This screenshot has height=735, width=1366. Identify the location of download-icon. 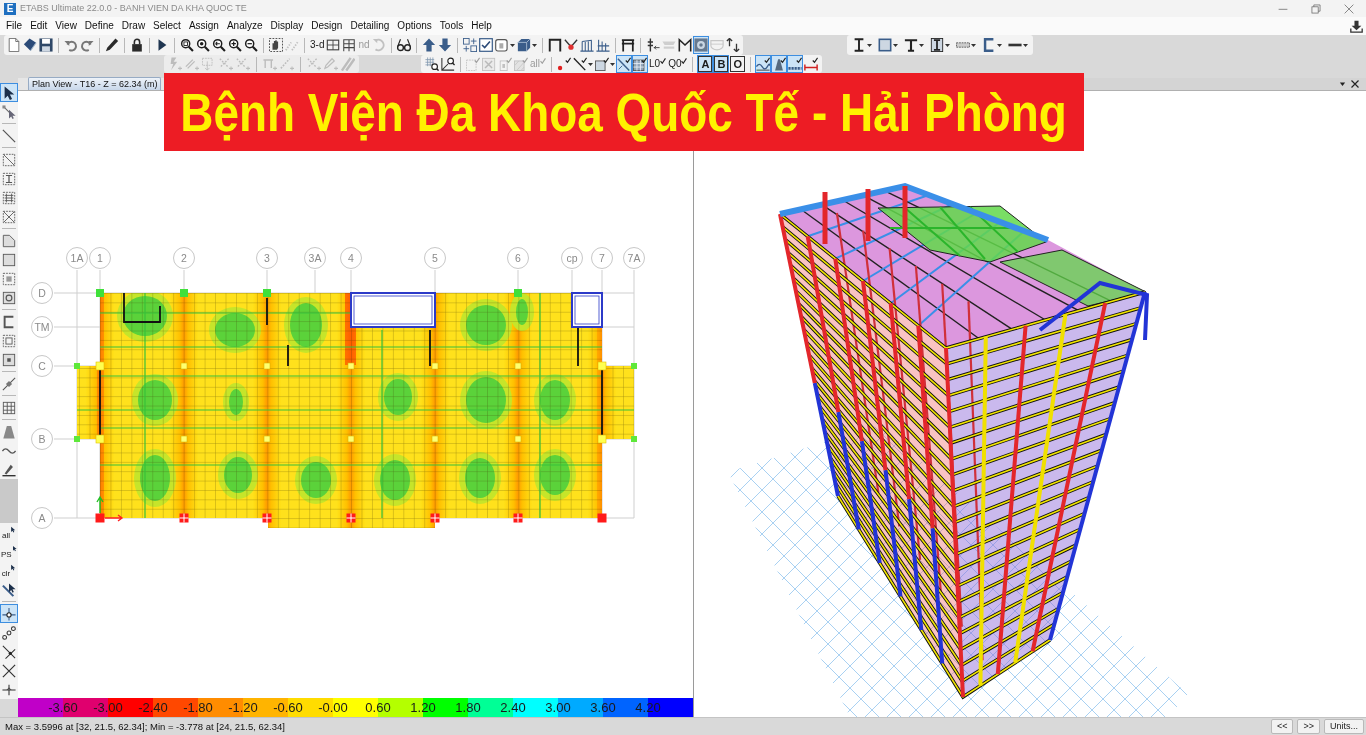
(1356, 26).